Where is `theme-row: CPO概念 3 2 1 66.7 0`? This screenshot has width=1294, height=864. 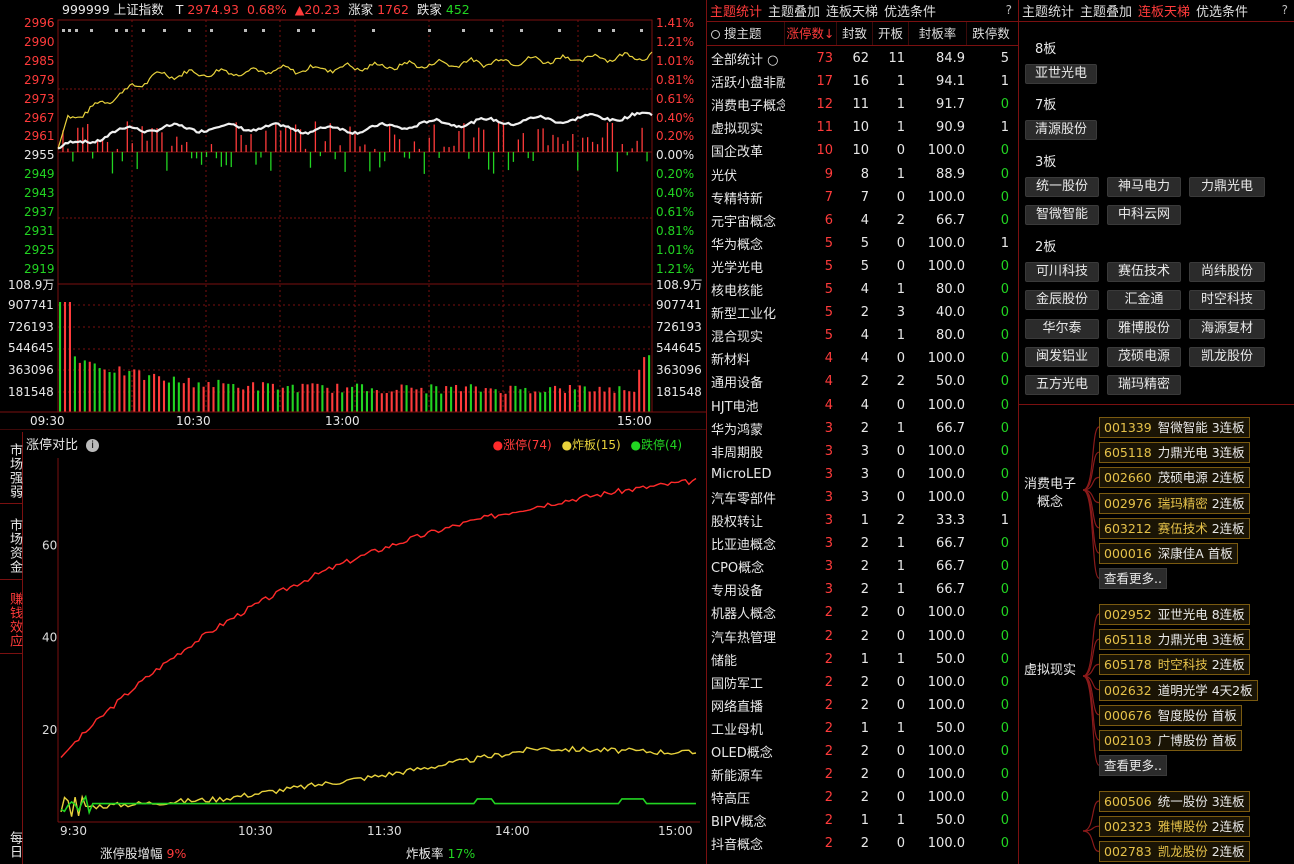
theme-row: CPO概念 3 2 1 66.7 0 is located at coordinates (862, 566).